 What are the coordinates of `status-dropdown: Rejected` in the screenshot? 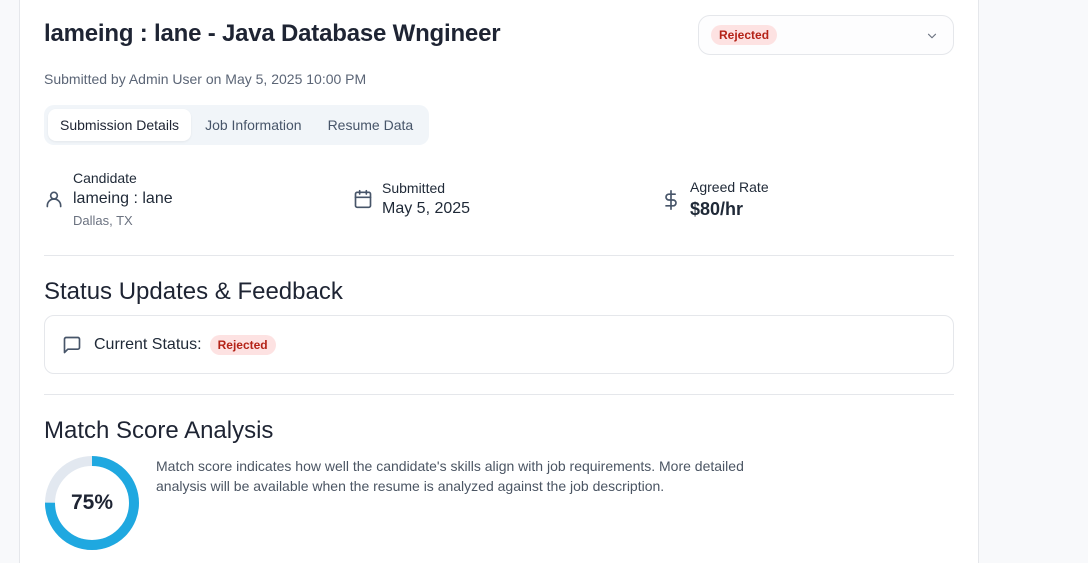 It's located at (826, 35).